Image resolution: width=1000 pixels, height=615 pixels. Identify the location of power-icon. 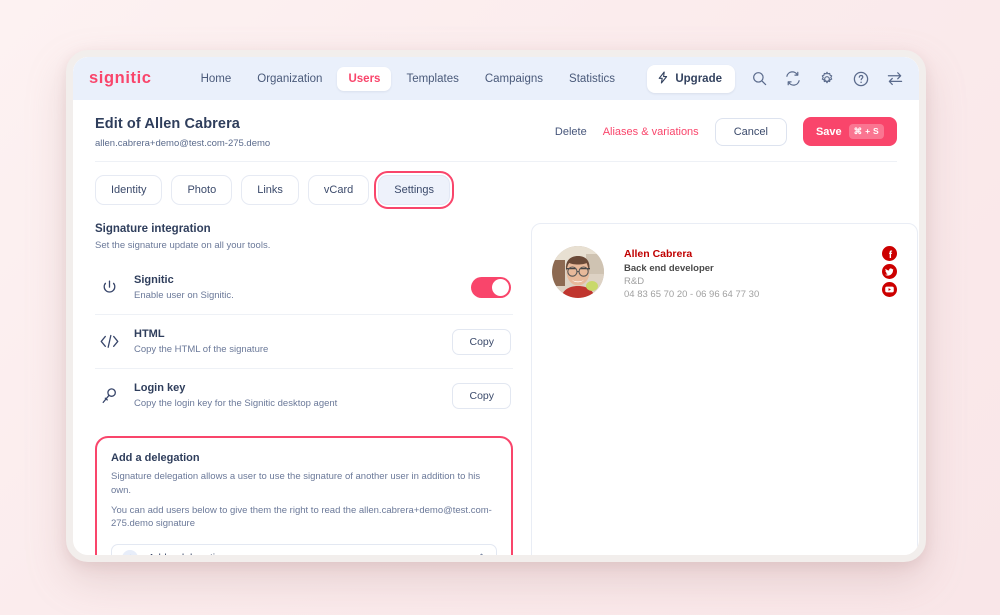
(109, 288).